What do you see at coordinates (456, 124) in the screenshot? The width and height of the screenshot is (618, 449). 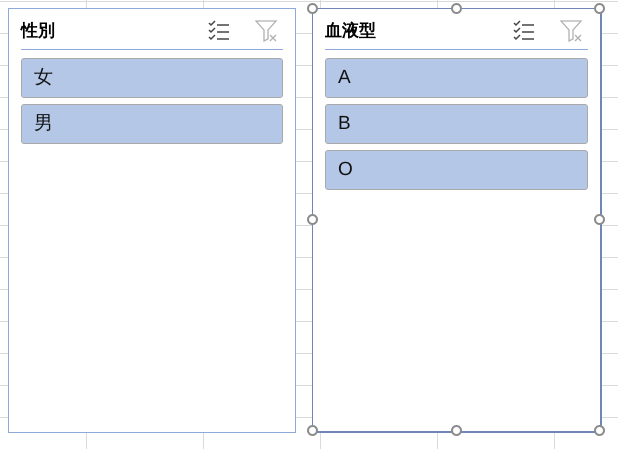 I see `slicer-item: B` at bounding box center [456, 124].